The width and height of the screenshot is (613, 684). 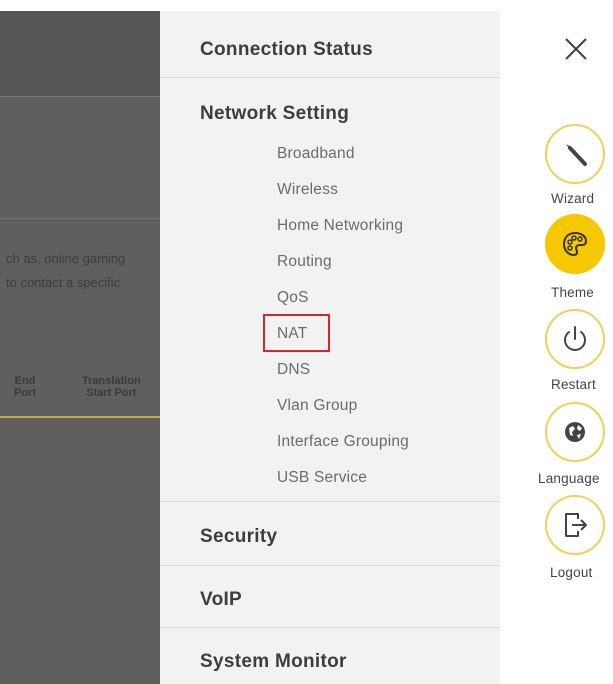 I want to click on language-button, so click(x=575, y=432).